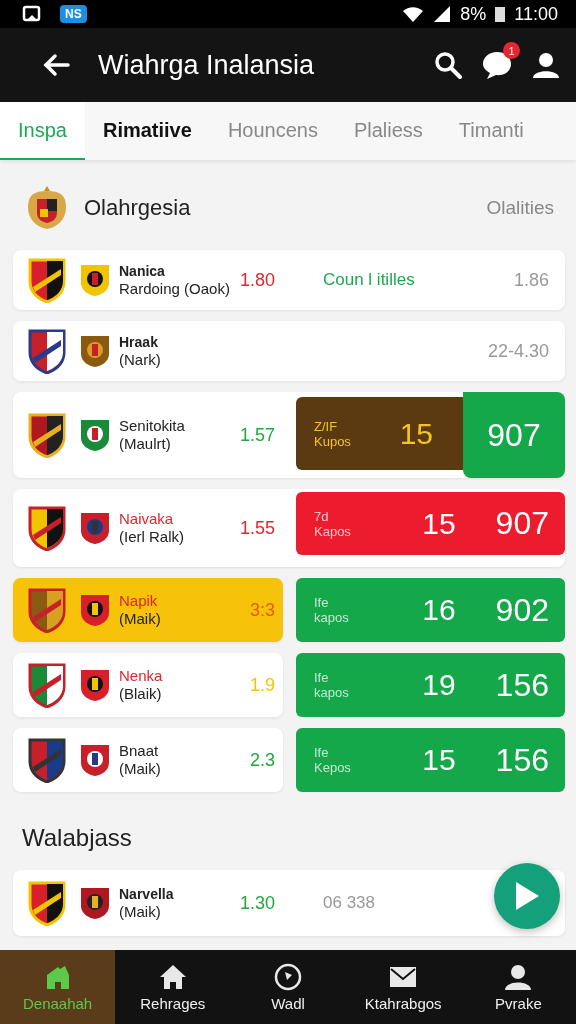 The height and width of the screenshot is (1024, 576). Describe the element at coordinates (141, 676) in the screenshot. I see `team-name: Nenka` at that location.